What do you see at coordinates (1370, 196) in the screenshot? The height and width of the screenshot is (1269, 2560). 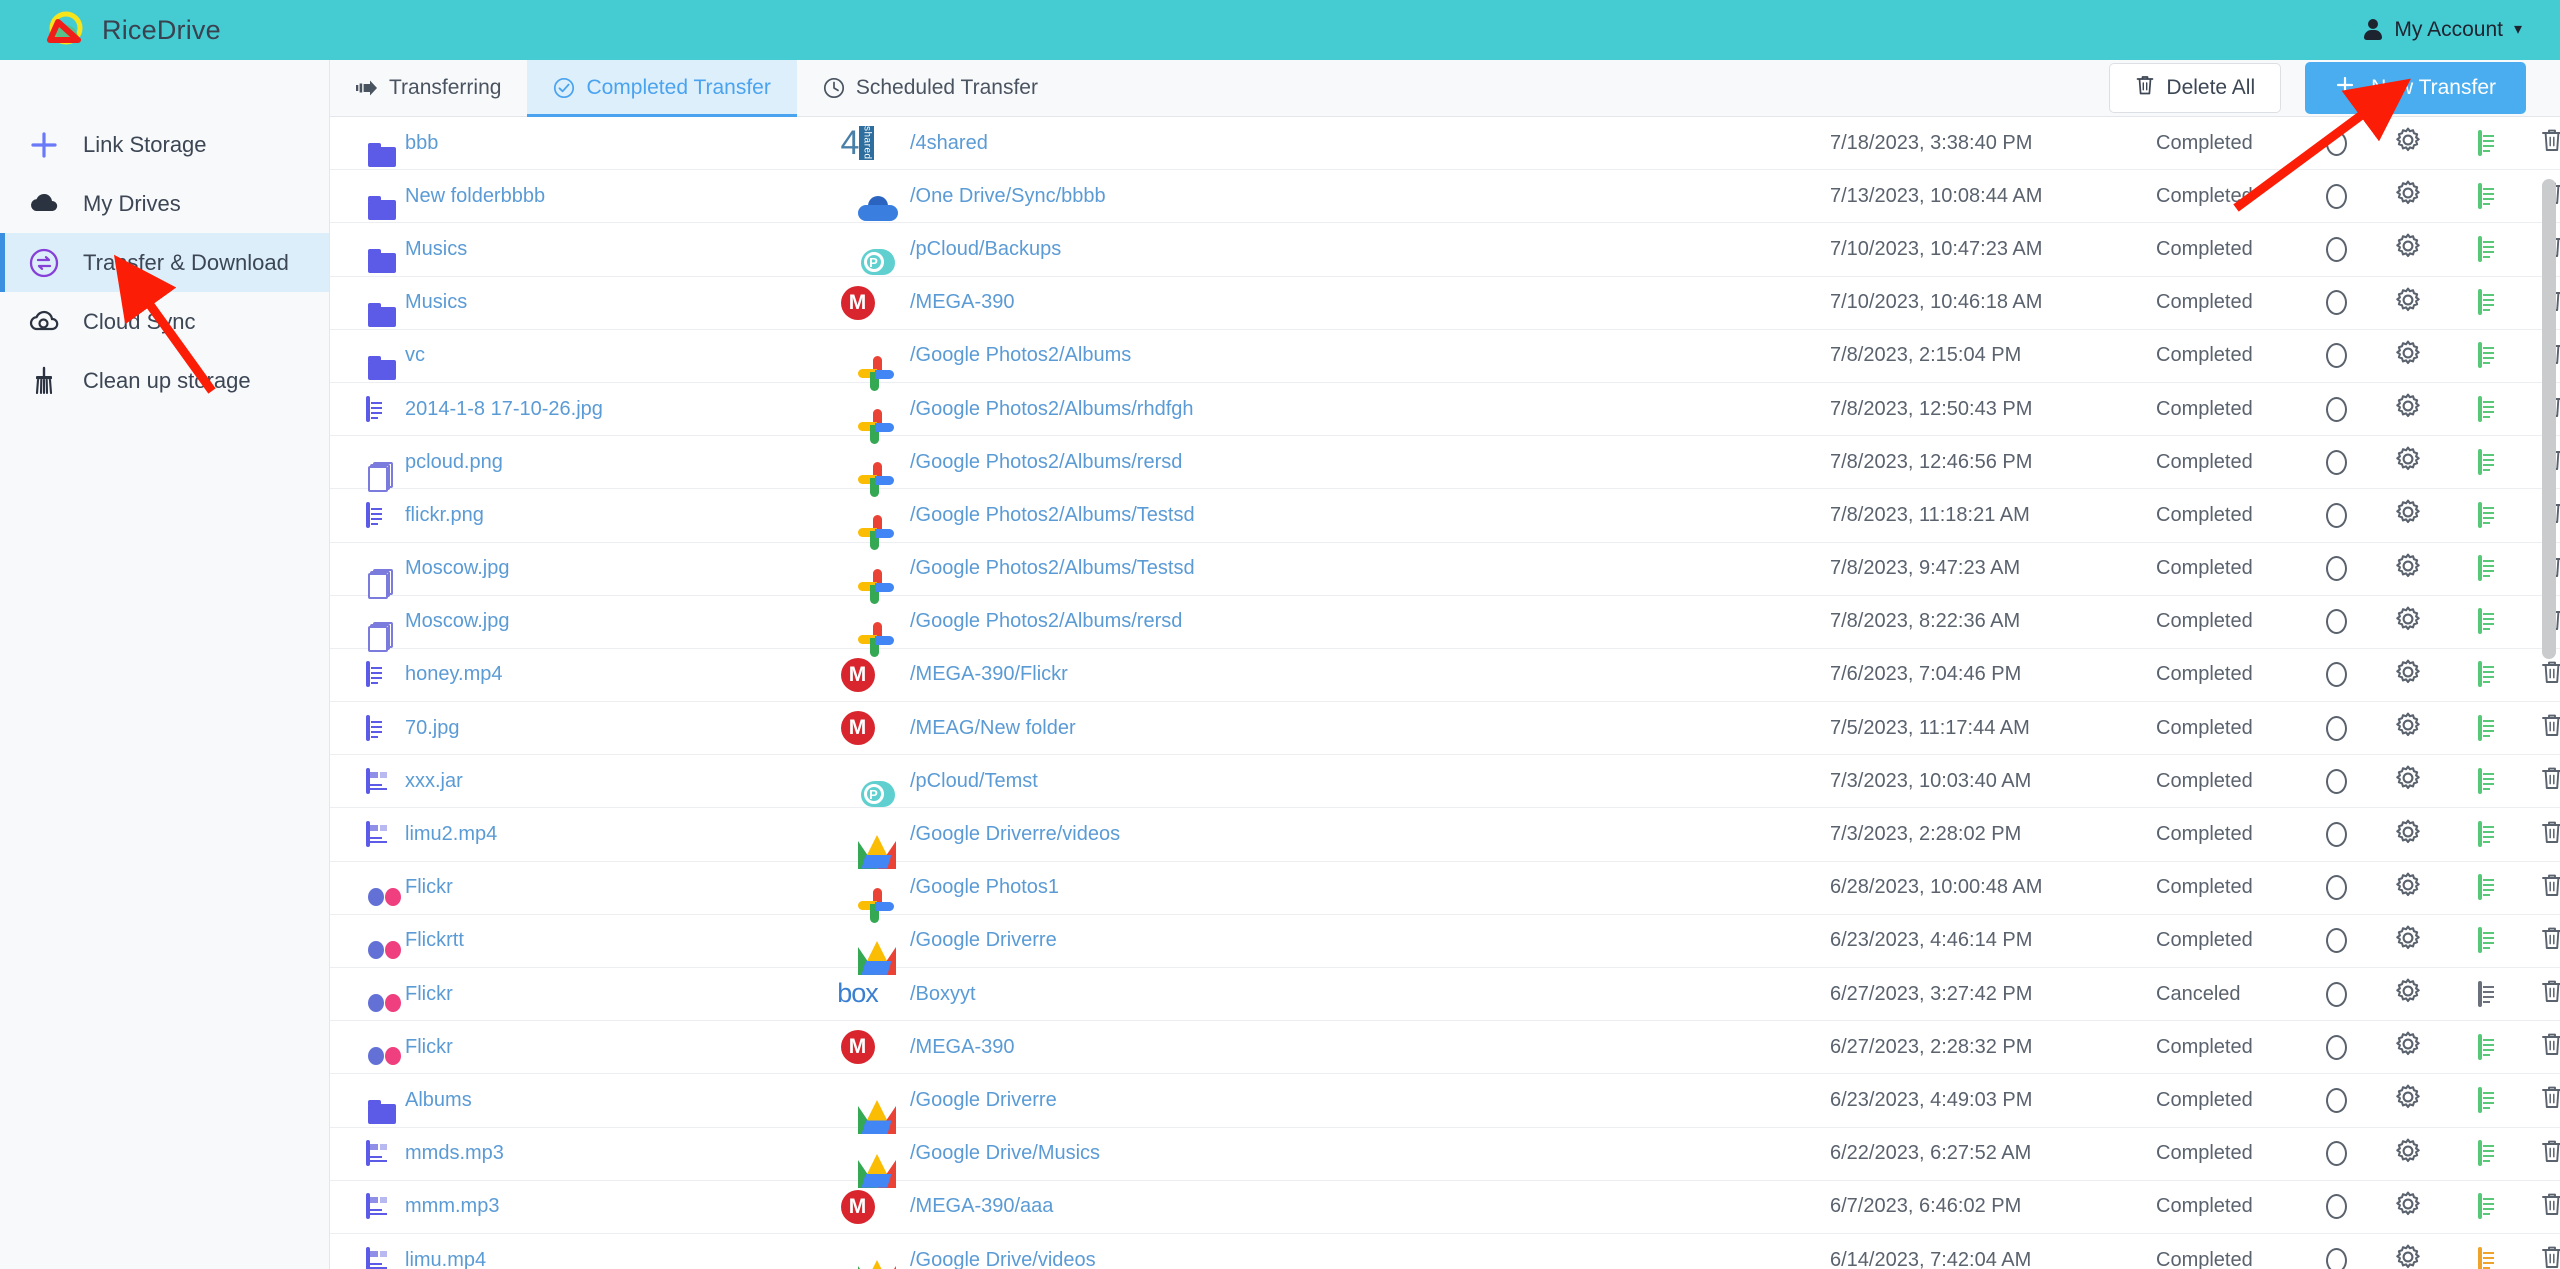 I see `destination-path-cell: /One Drive/Sync/bbbb` at bounding box center [1370, 196].